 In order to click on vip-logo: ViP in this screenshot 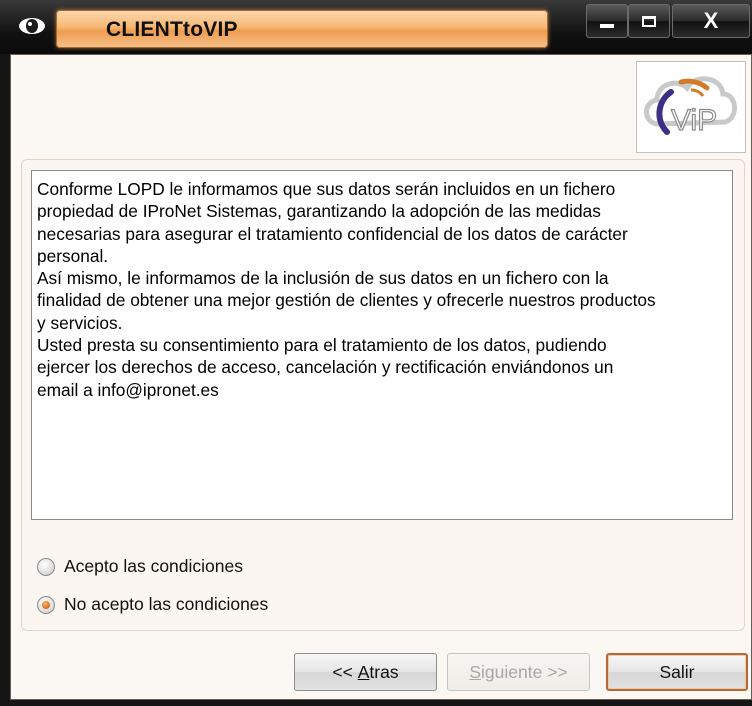, I will do `click(691, 107)`.